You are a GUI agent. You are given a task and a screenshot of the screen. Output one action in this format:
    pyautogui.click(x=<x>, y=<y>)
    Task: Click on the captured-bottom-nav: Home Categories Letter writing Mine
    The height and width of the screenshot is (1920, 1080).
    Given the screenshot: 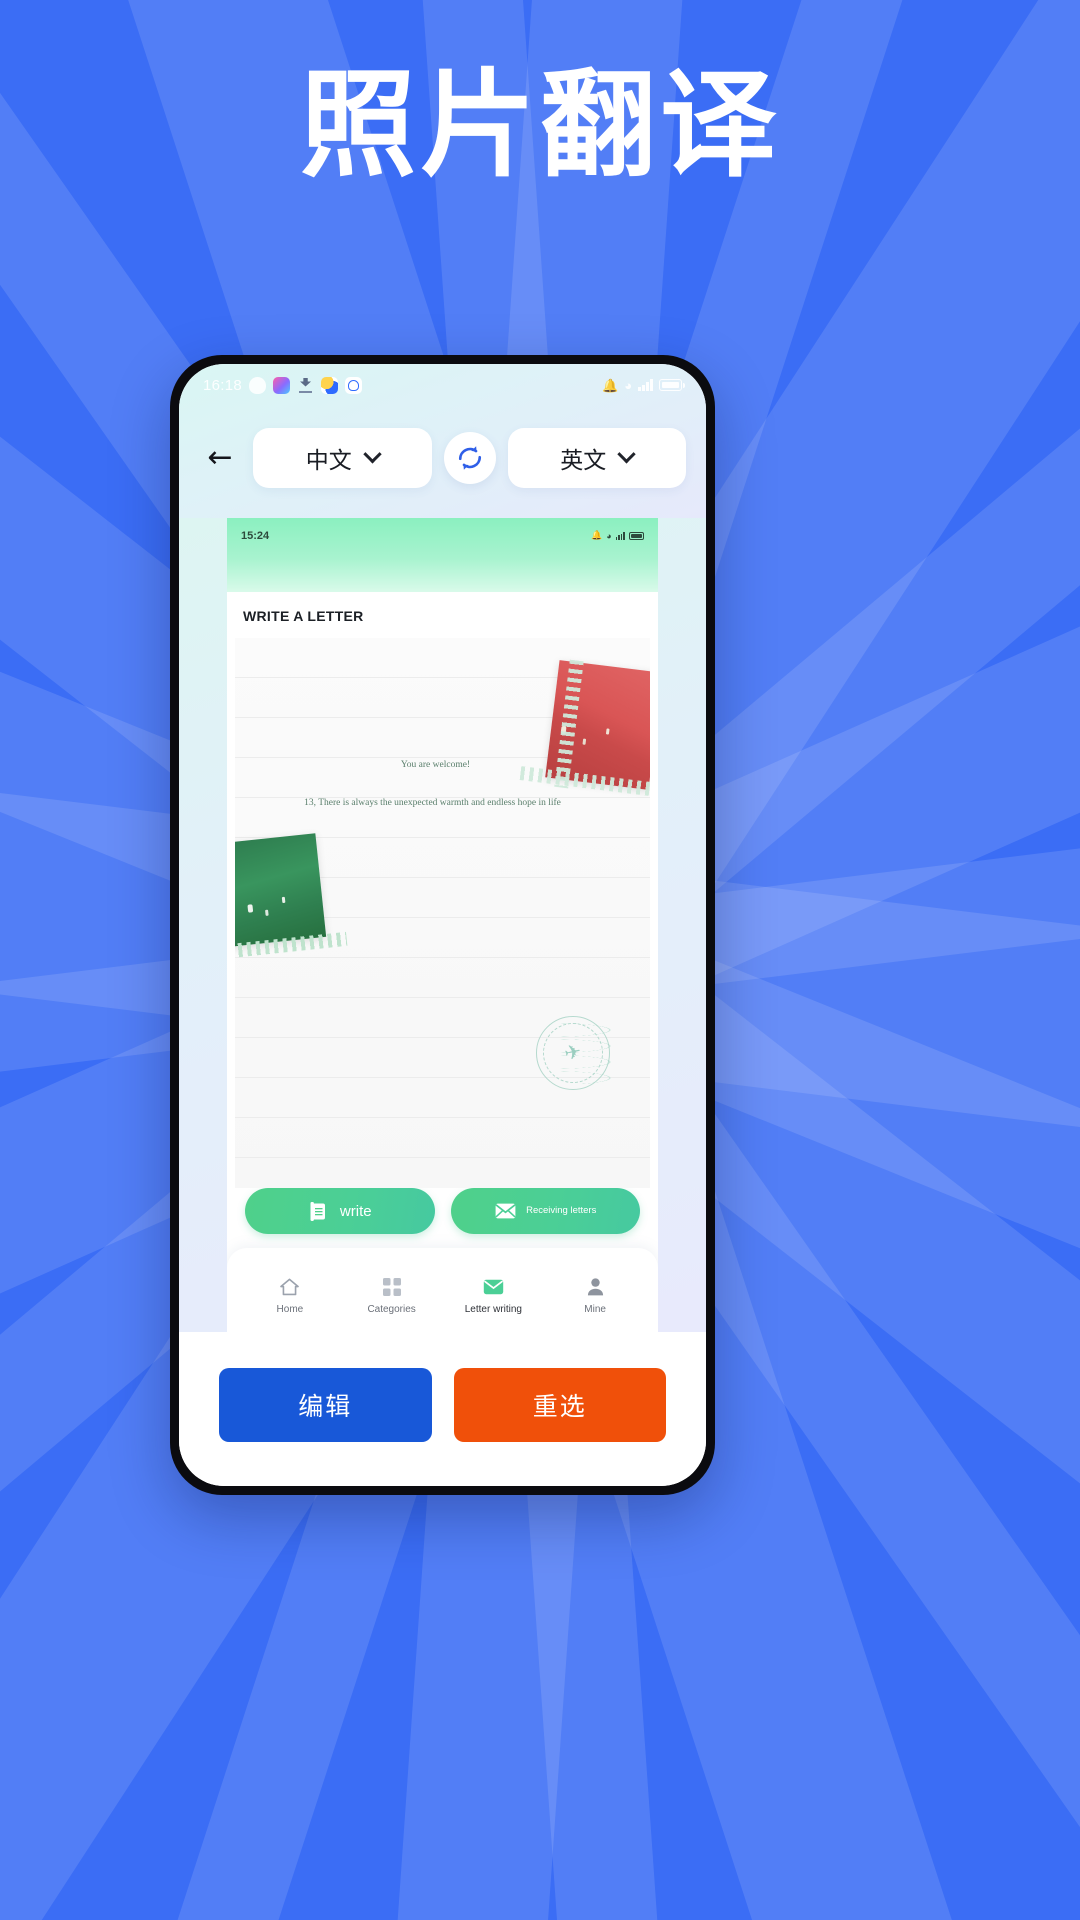 What is the action you would take?
    pyautogui.click(x=442, y=1290)
    